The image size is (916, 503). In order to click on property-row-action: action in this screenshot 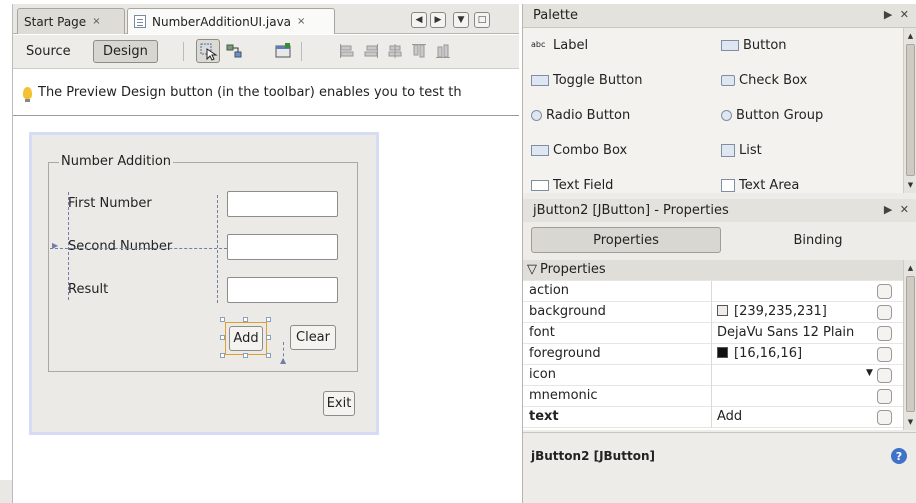, I will do `click(713, 291)`.